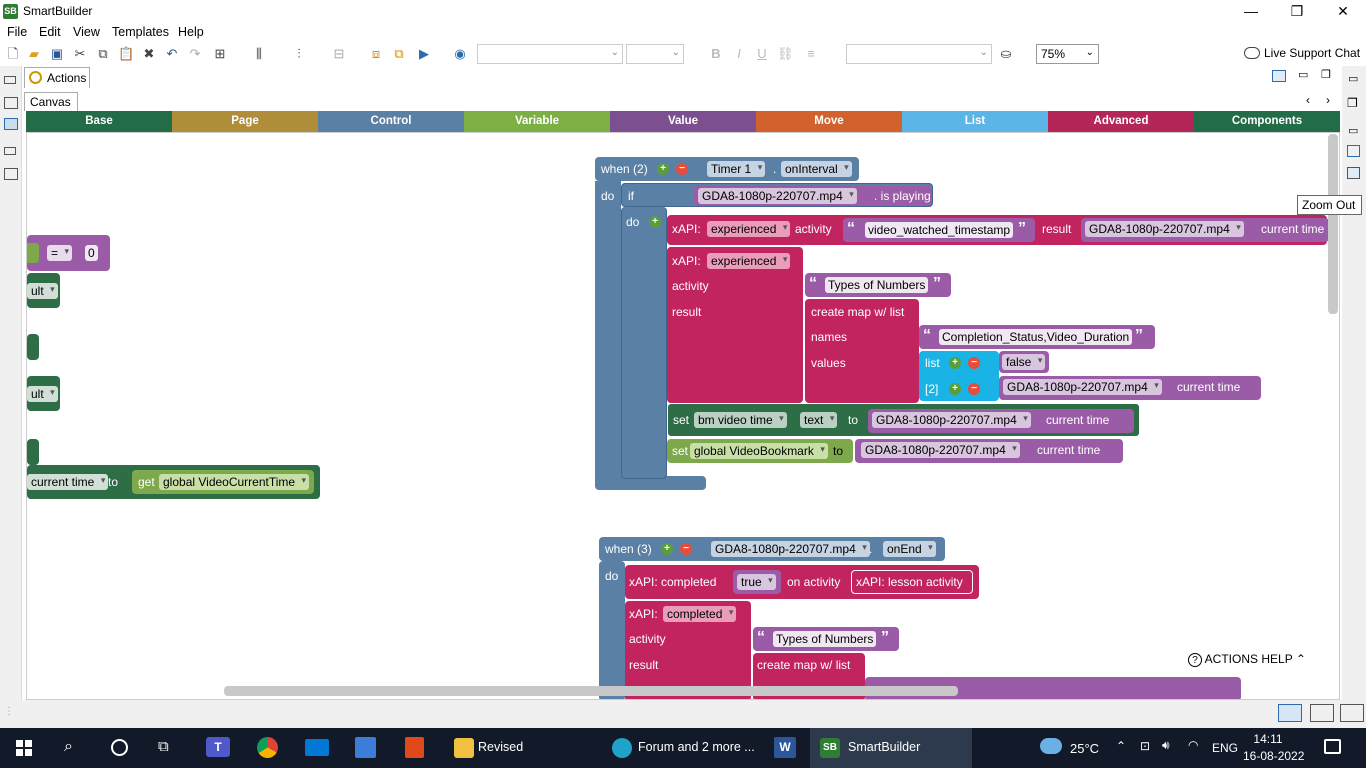  Describe the element at coordinates (1352, 103) in the screenshot. I see `rail-restore-icon: ❐` at that location.